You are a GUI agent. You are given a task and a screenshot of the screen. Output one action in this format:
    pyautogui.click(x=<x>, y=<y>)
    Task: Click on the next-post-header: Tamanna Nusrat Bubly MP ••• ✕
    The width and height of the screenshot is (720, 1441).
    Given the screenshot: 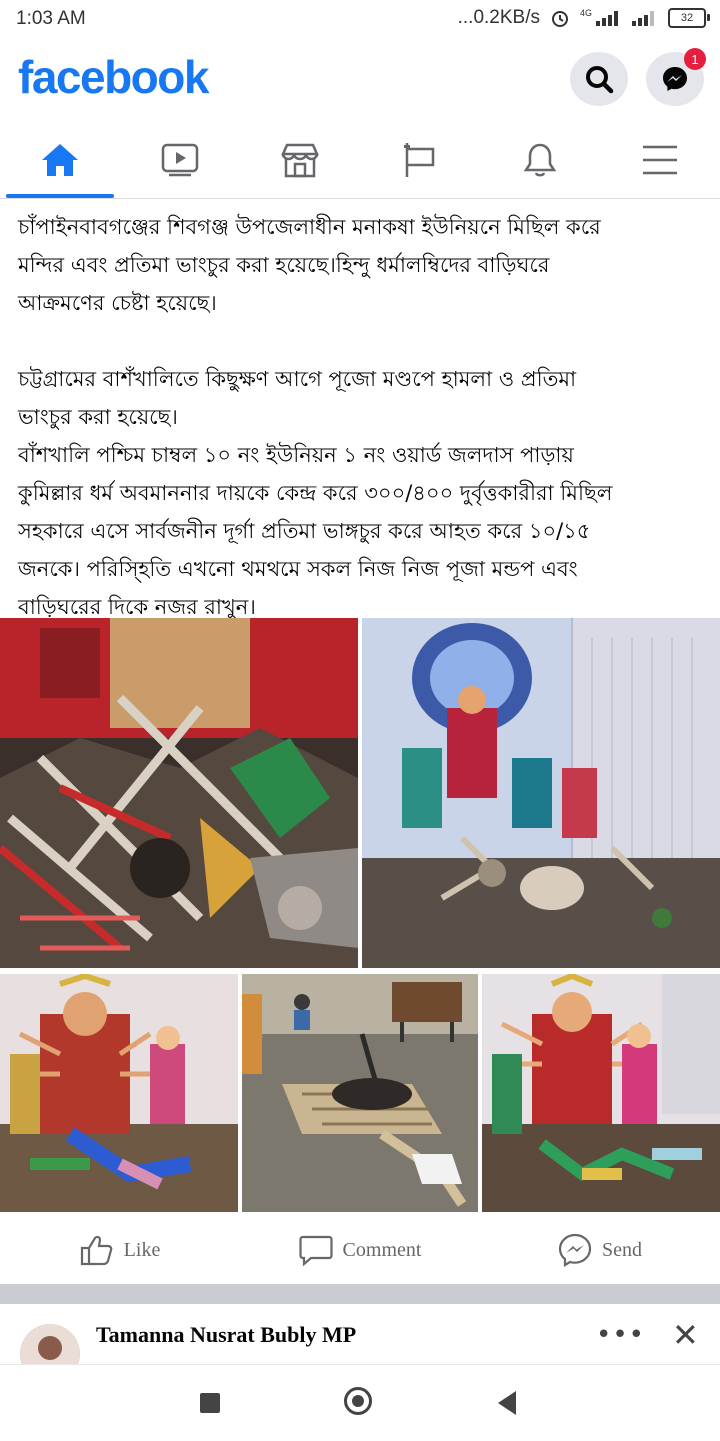 What is the action you would take?
    pyautogui.click(x=360, y=1344)
    